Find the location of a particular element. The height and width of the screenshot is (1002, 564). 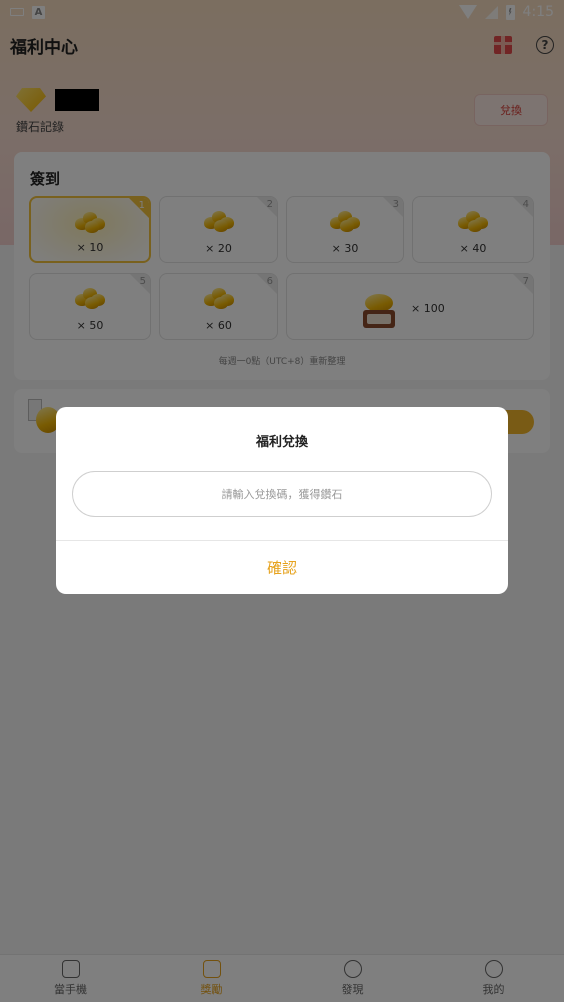

confirm-button: 確認 is located at coordinates (282, 567).